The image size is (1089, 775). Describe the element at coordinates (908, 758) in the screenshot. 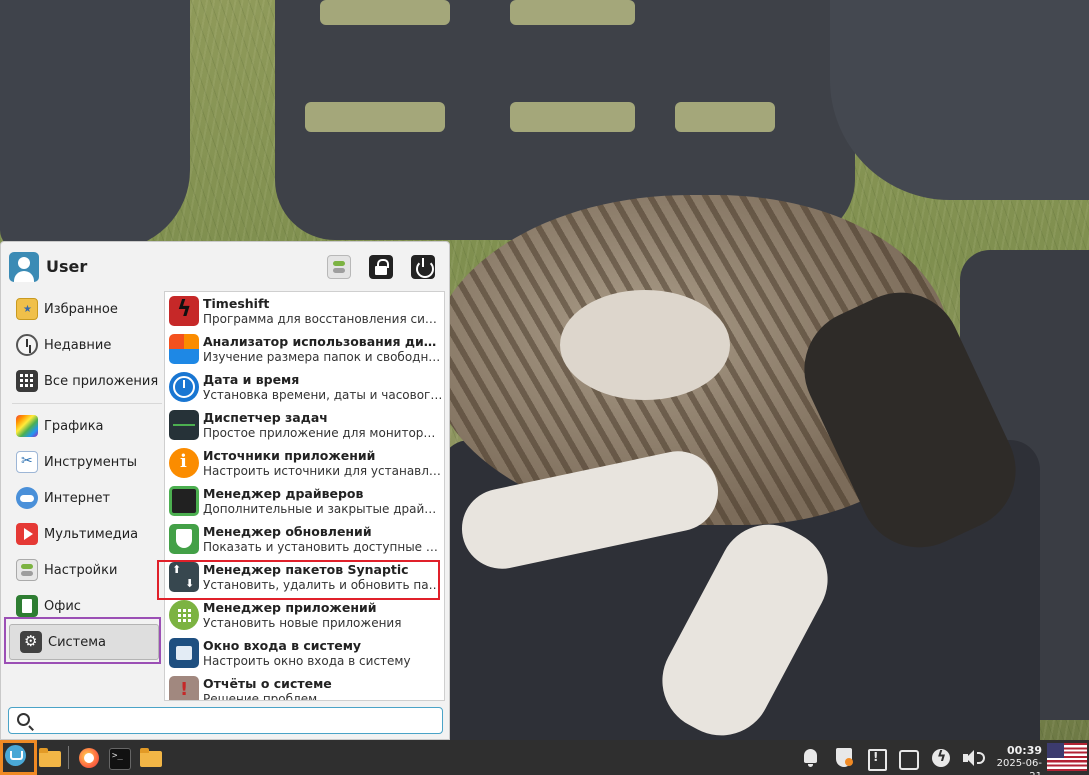

I see `workspace-icon` at that location.